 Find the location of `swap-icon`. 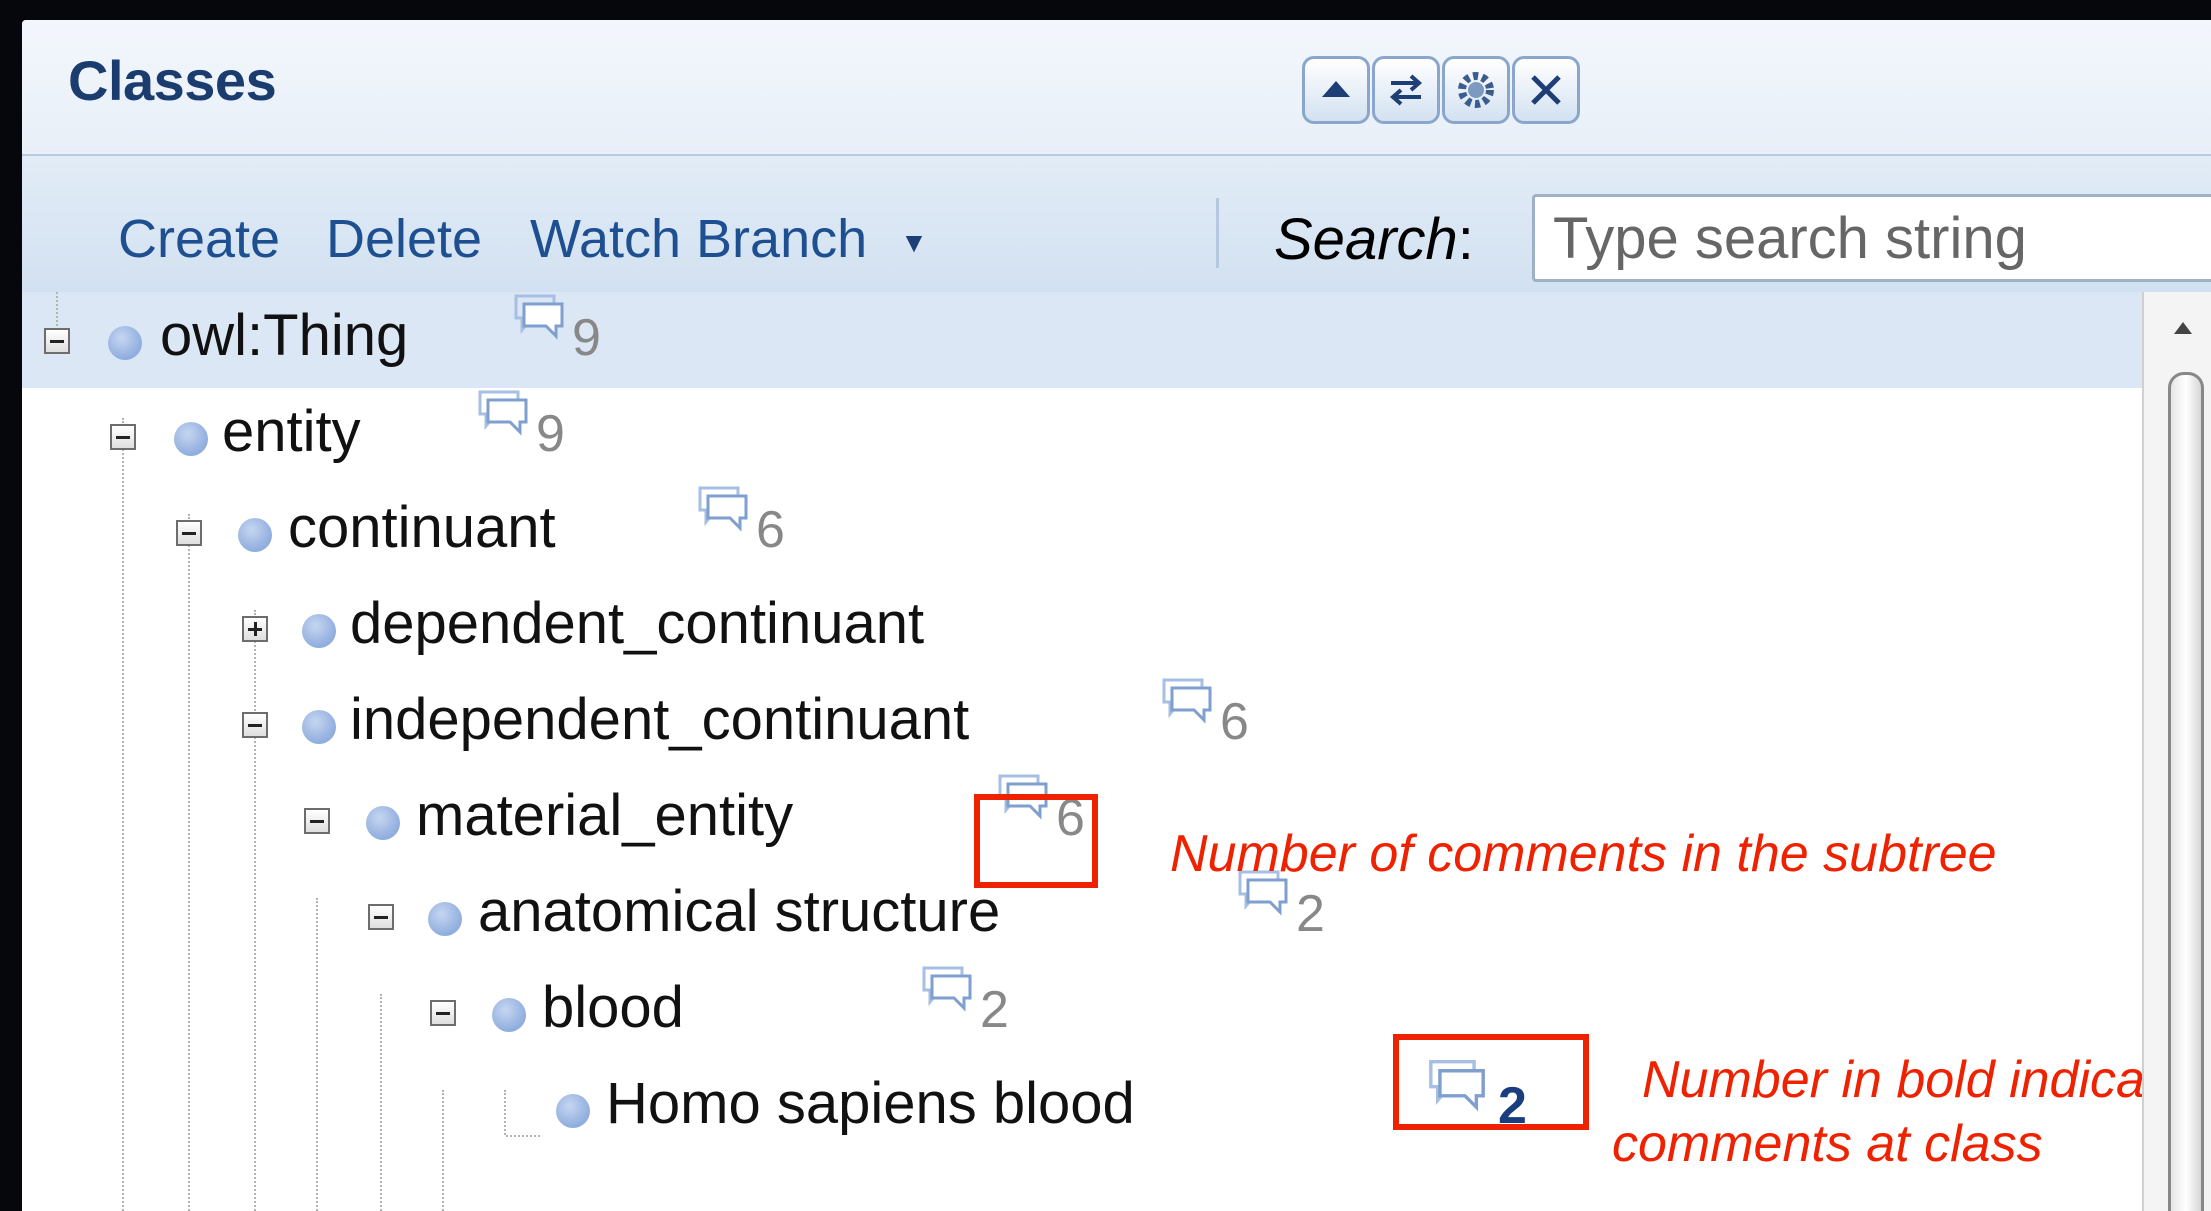

swap-icon is located at coordinates (1406, 90).